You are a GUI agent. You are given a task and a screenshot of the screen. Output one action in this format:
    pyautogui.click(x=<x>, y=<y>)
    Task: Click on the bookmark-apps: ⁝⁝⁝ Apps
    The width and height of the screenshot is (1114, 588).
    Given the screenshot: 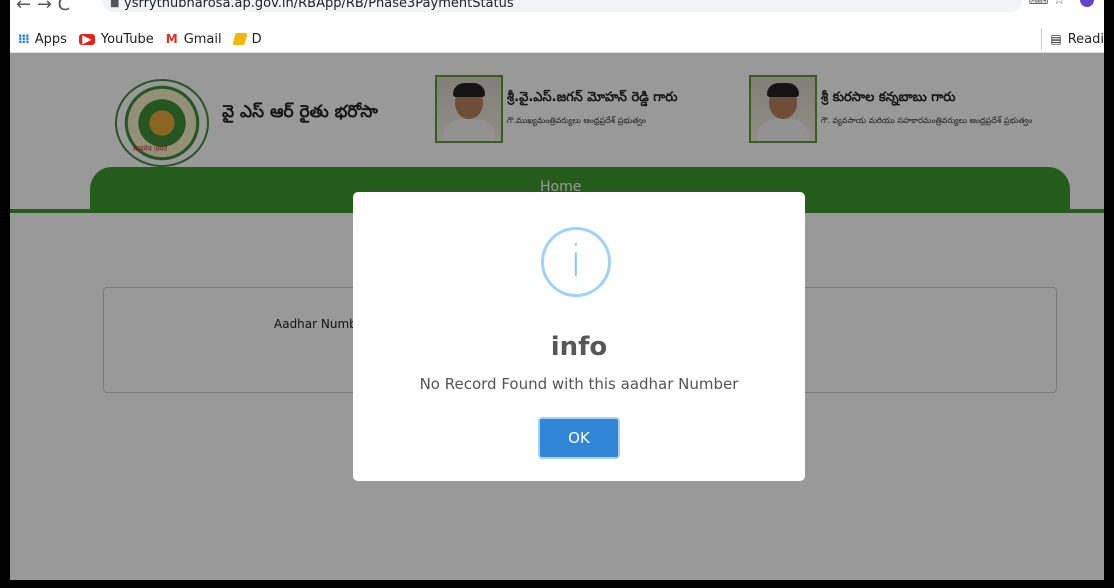 What is the action you would take?
    pyautogui.click(x=42, y=39)
    